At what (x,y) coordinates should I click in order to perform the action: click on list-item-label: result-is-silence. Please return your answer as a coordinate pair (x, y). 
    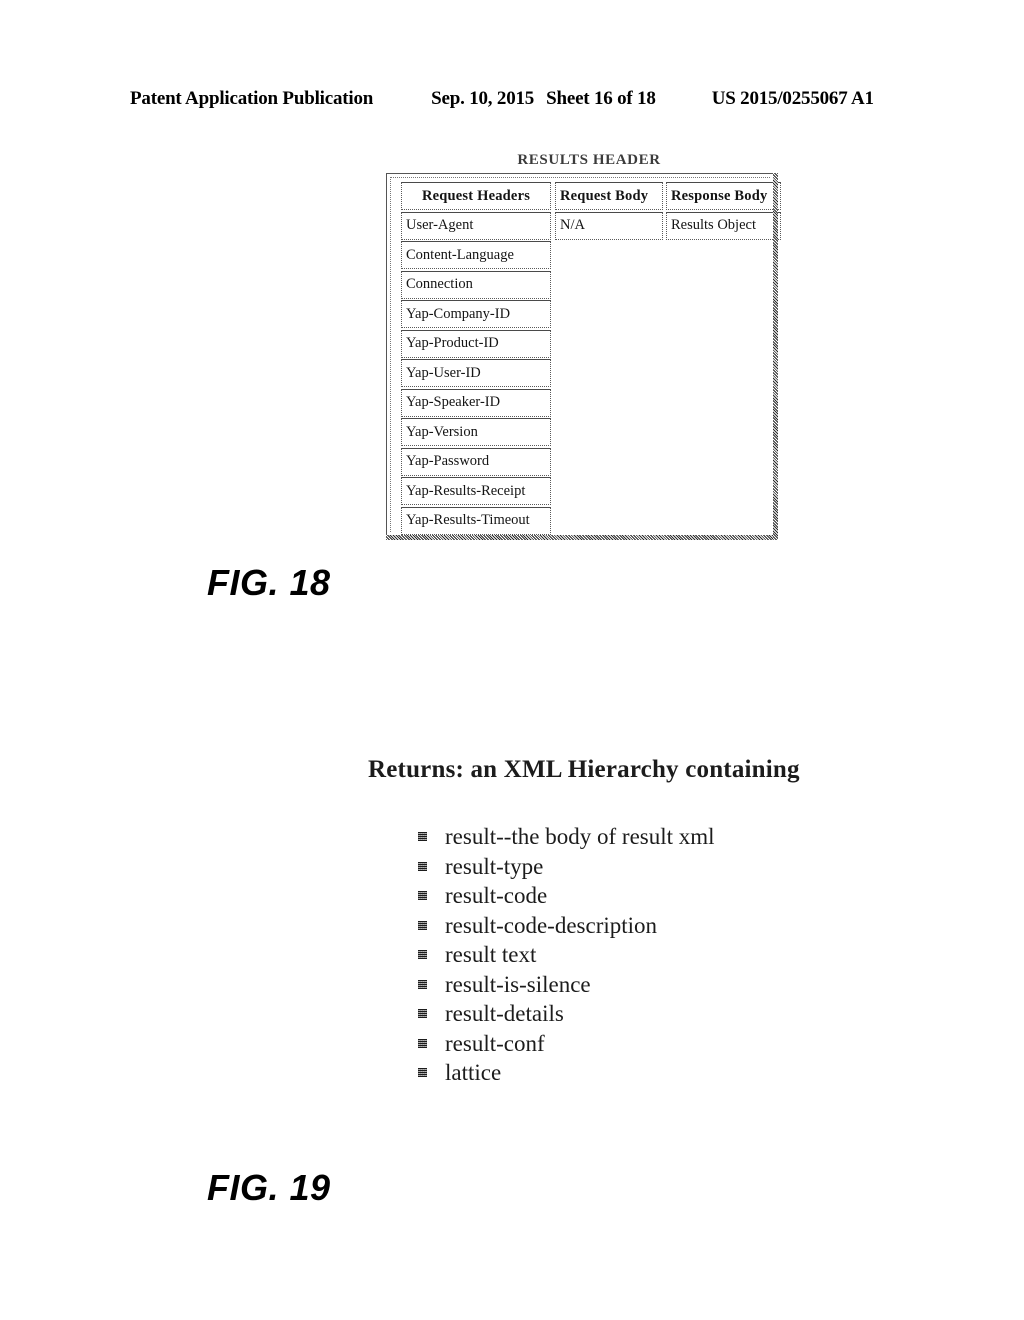
    Looking at the image, I should click on (518, 984).